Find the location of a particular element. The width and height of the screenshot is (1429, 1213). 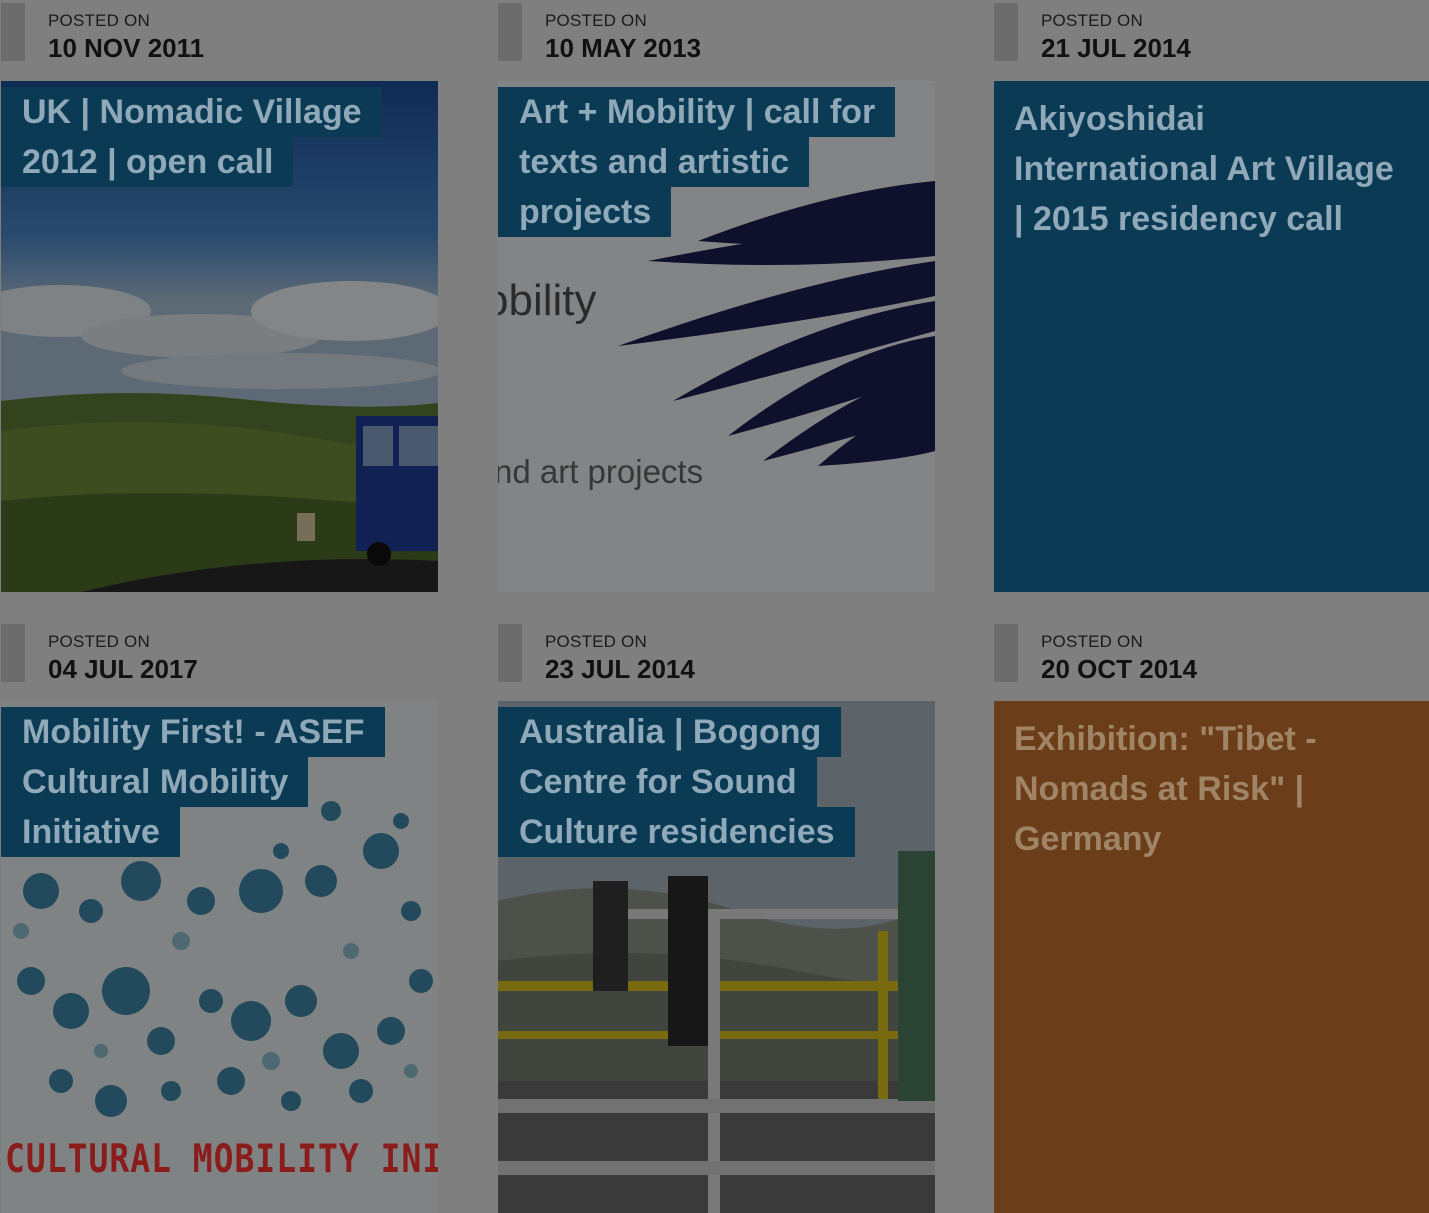

post-meta: POSTED ON 23 JUL 2014 is located at coordinates (716, 661).